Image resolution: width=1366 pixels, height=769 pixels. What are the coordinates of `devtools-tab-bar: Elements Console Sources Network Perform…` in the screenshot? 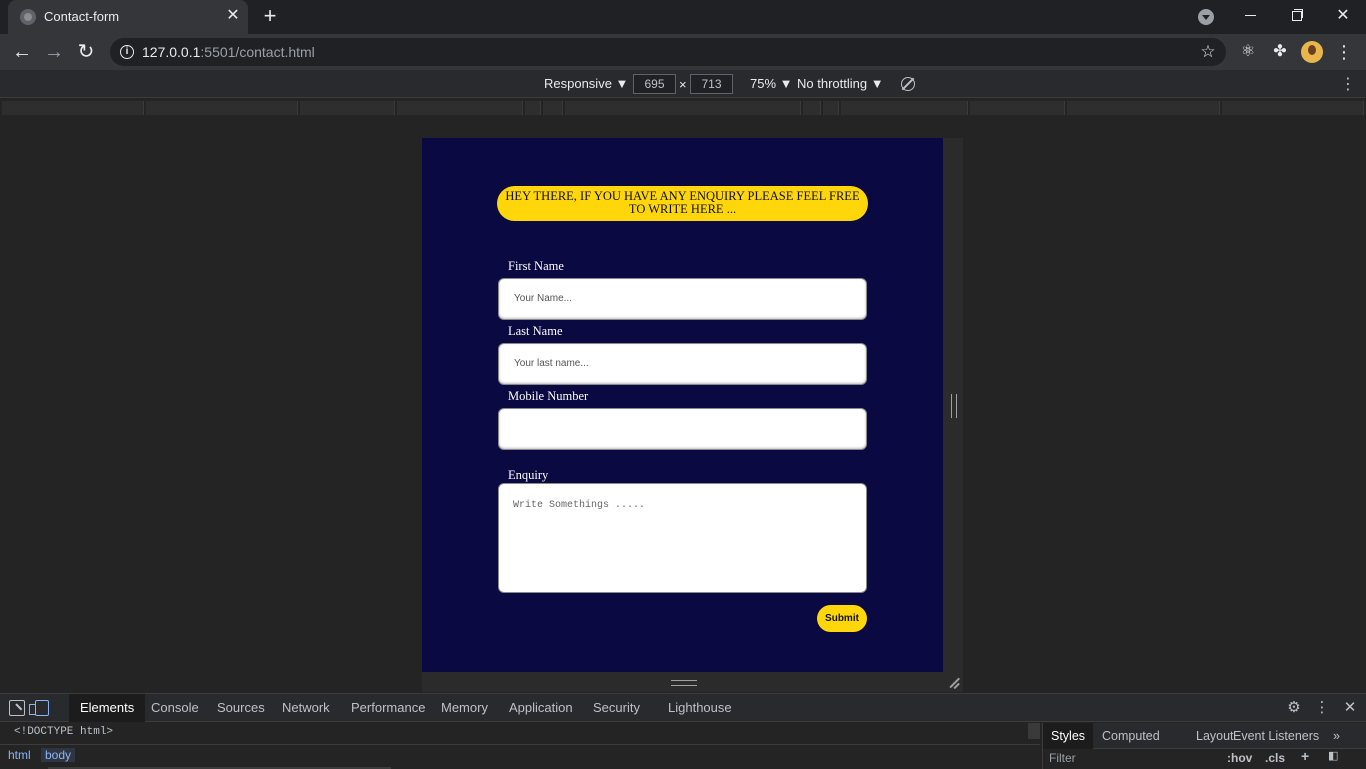 It's located at (683, 708).